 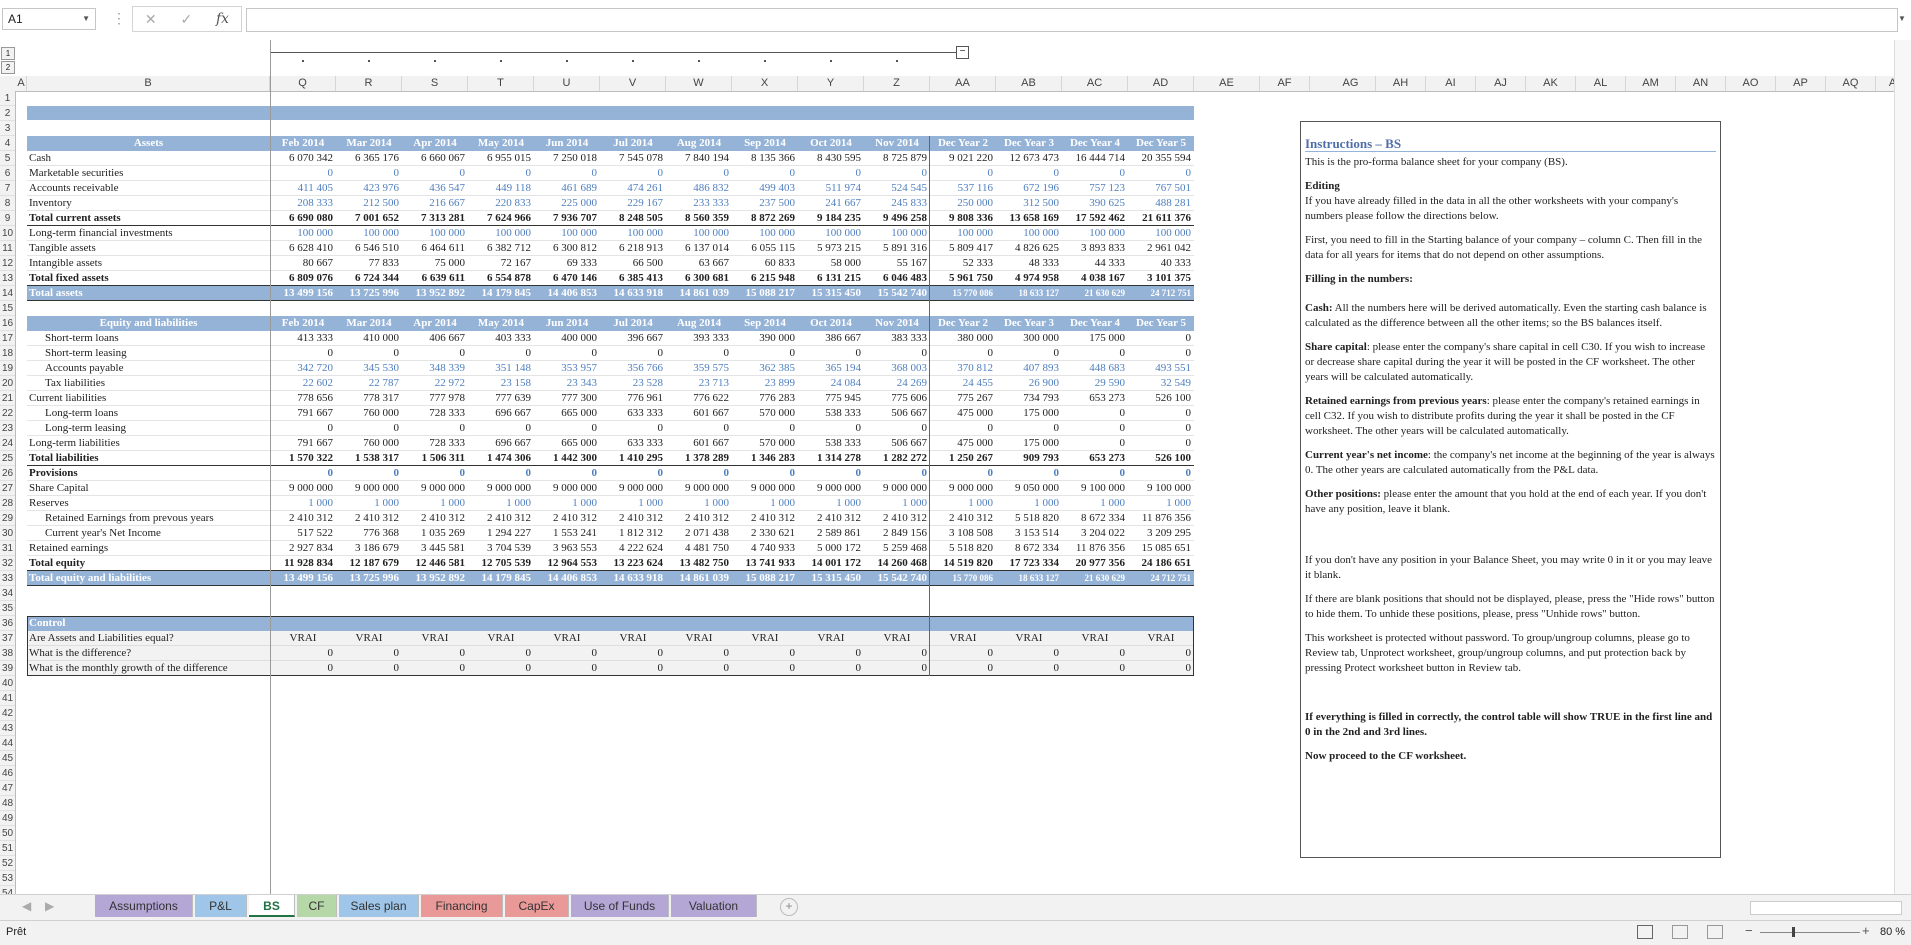 I want to click on column-header-cell: AB, so click(x=1029, y=83).